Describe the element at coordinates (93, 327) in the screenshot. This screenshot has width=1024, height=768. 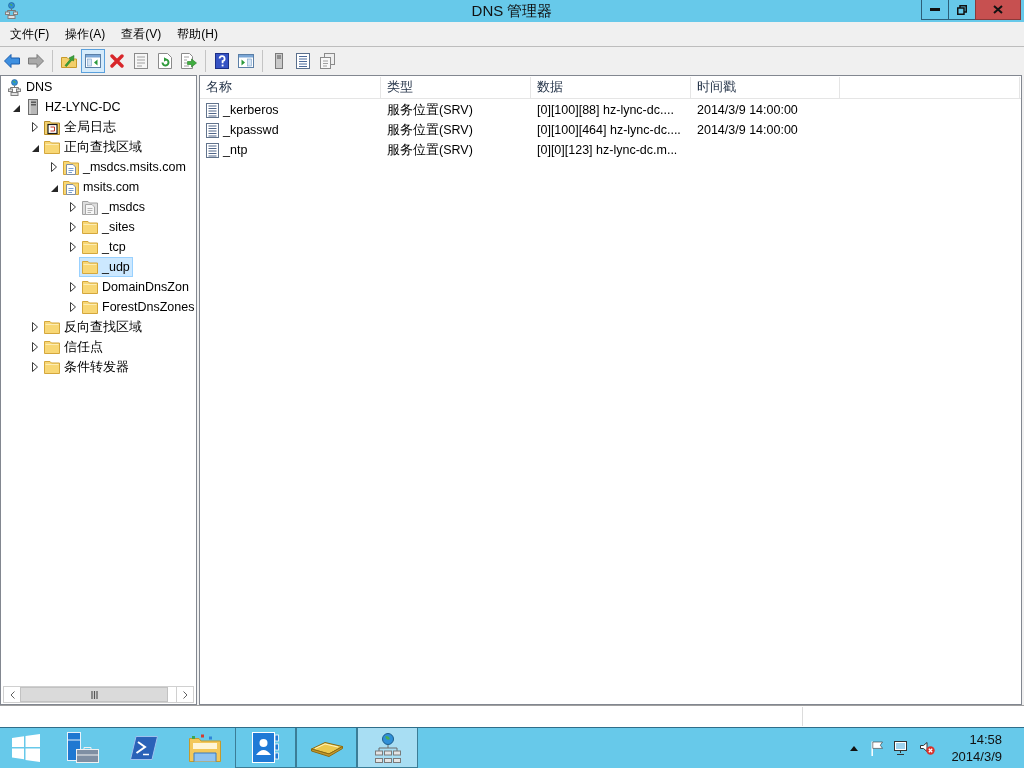
I see `tree-item: 反向查找区域` at that location.